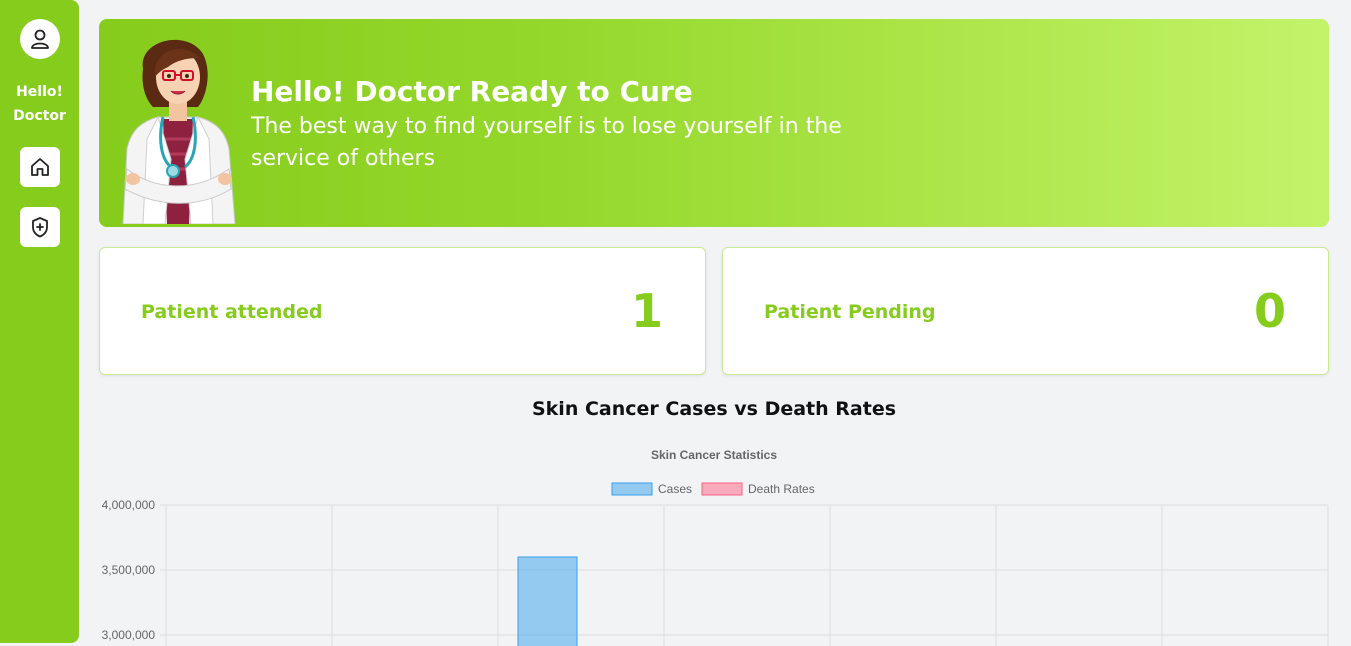 This screenshot has width=1351, height=646. What do you see at coordinates (179, 131) in the screenshot?
I see `doctor-illustration` at bounding box center [179, 131].